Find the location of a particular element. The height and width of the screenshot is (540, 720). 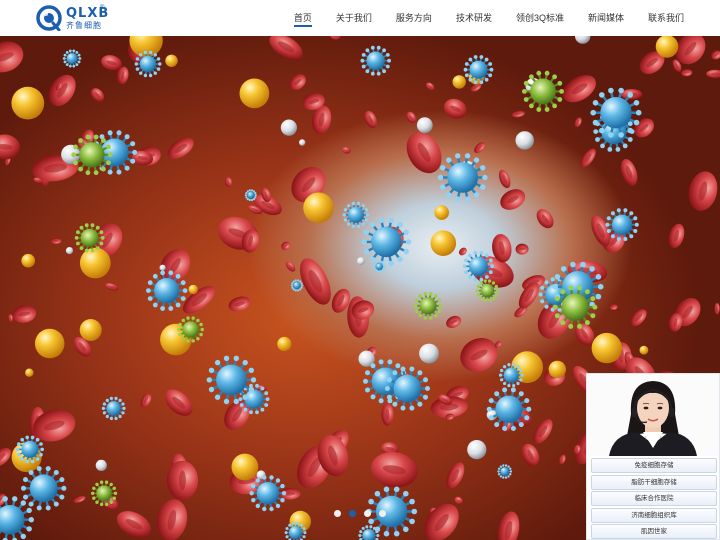

registered-mark: ® is located at coordinates (102, 8).